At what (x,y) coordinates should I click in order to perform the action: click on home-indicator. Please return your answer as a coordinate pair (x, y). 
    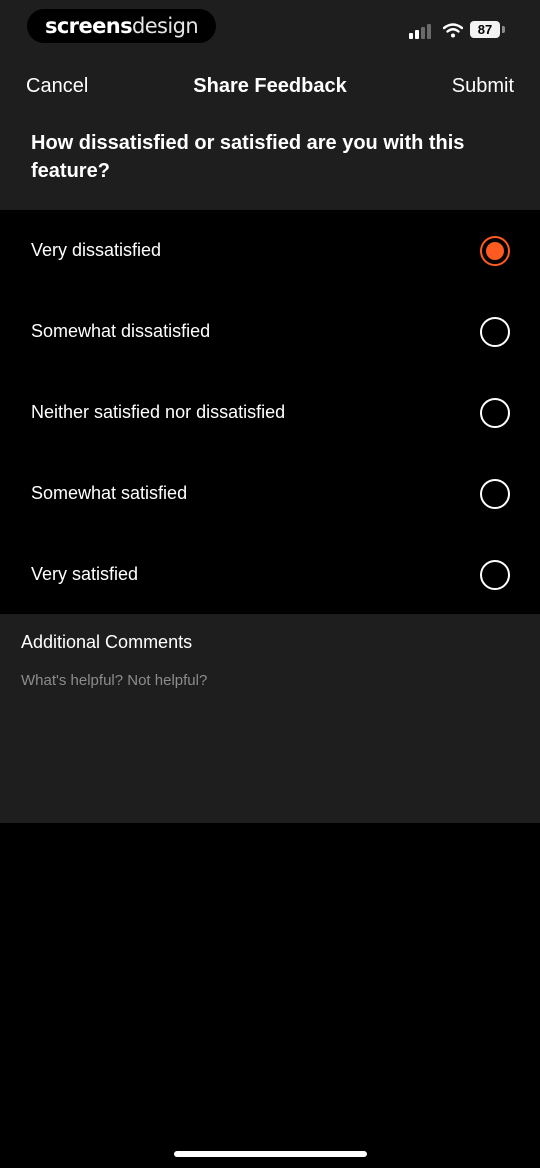
    Looking at the image, I should click on (270, 1154).